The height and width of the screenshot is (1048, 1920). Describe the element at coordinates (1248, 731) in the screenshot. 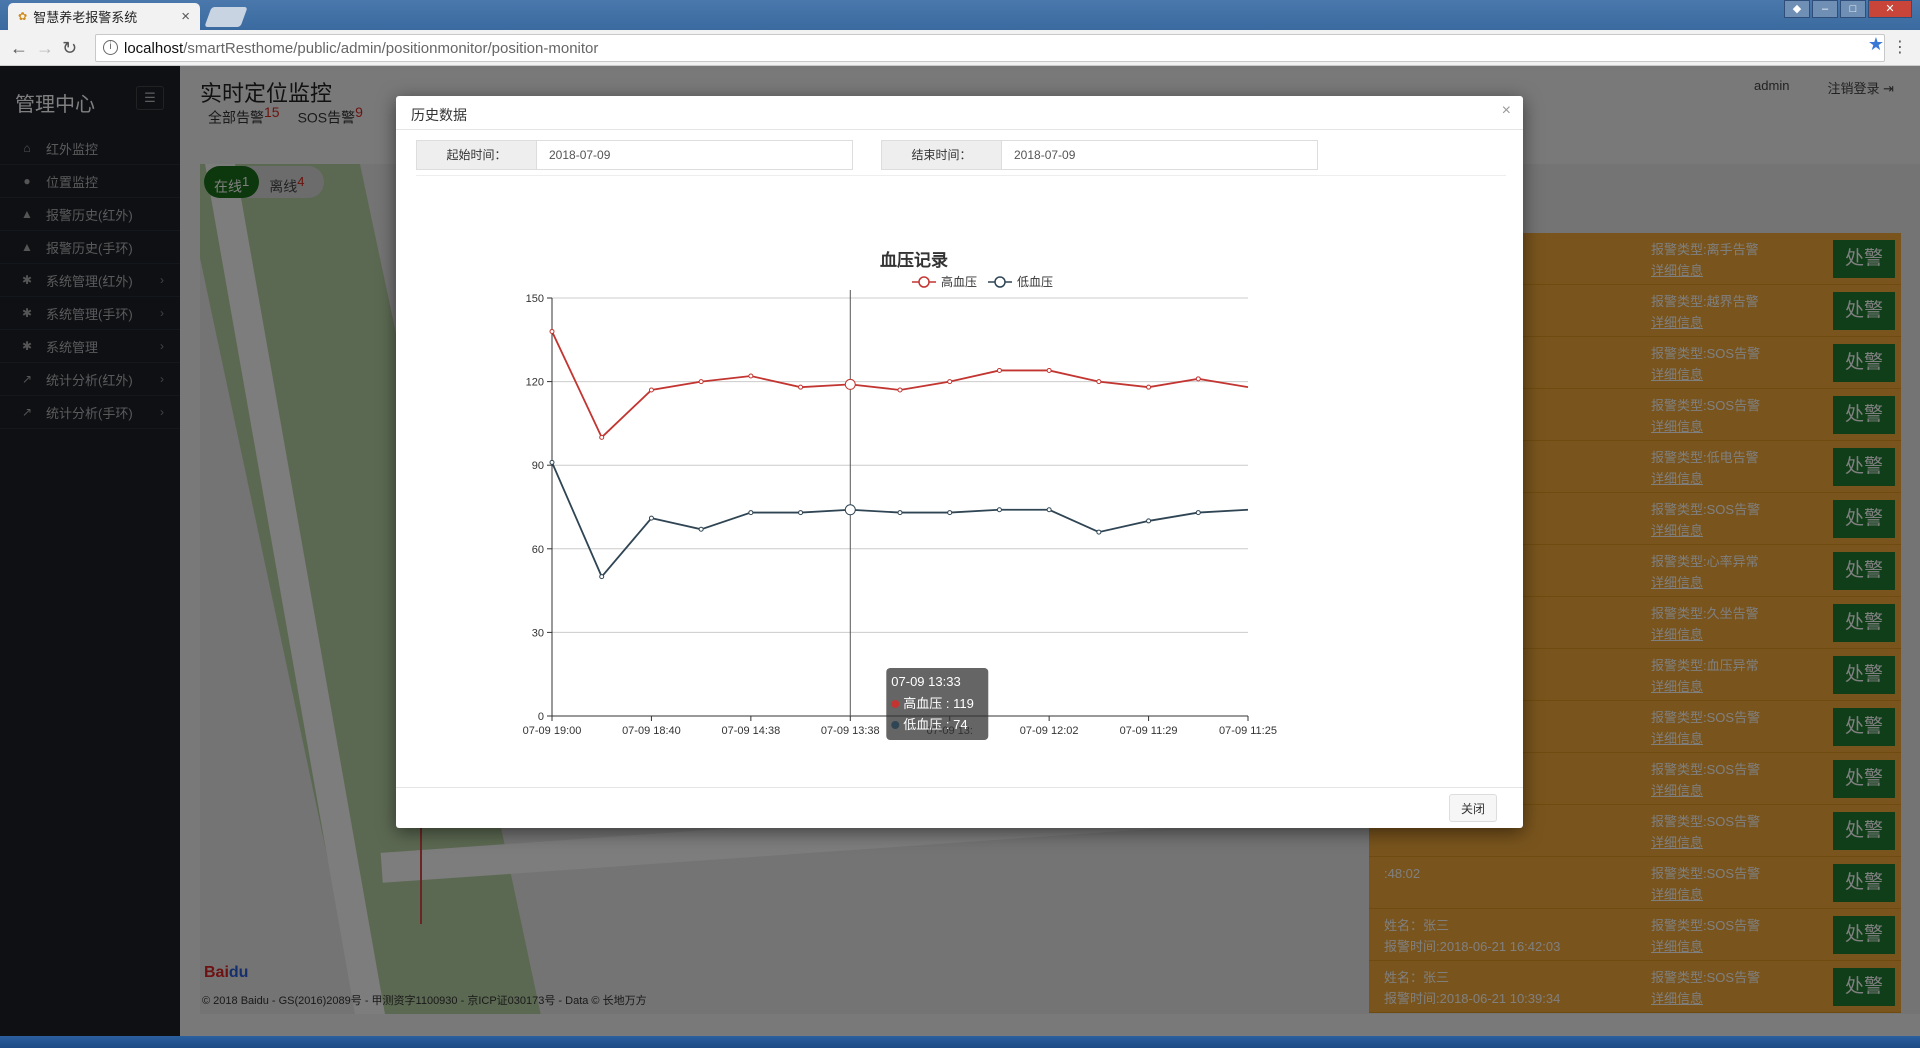

I see `x-tick-label: 07-09 11:25` at that location.